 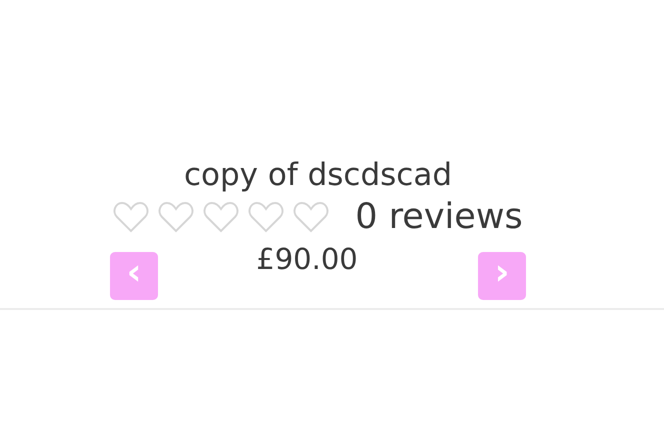 What do you see at coordinates (439, 217) in the screenshot?
I see `review-count: 0 reviews` at bounding box center [439, 217].